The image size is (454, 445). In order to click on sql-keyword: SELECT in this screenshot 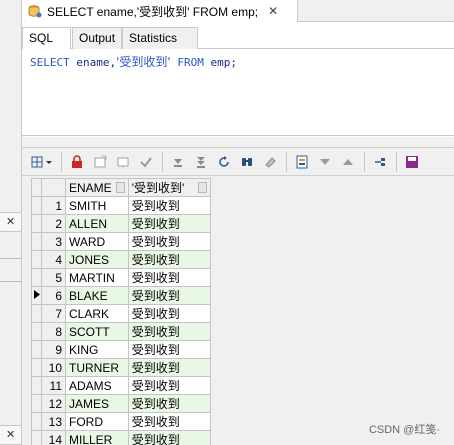, I will do `click(50, 62)`.